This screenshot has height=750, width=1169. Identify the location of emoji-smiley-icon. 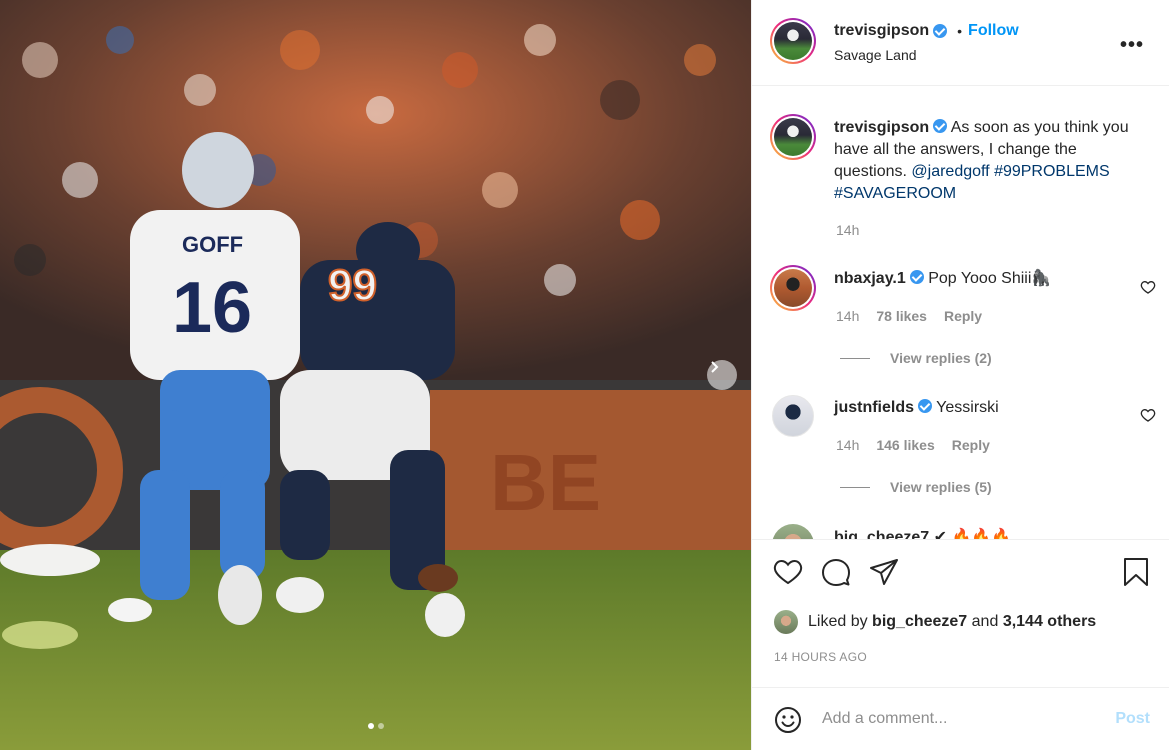
(788, 720).